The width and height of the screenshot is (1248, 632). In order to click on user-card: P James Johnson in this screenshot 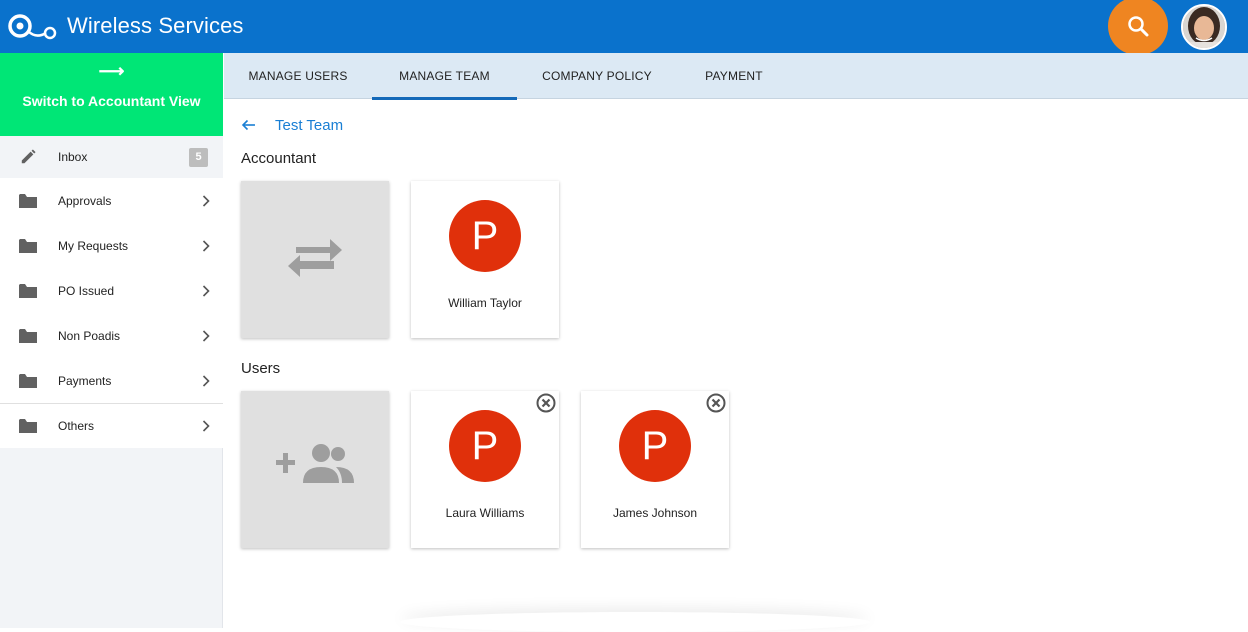, I will do `click(655, 469)`.